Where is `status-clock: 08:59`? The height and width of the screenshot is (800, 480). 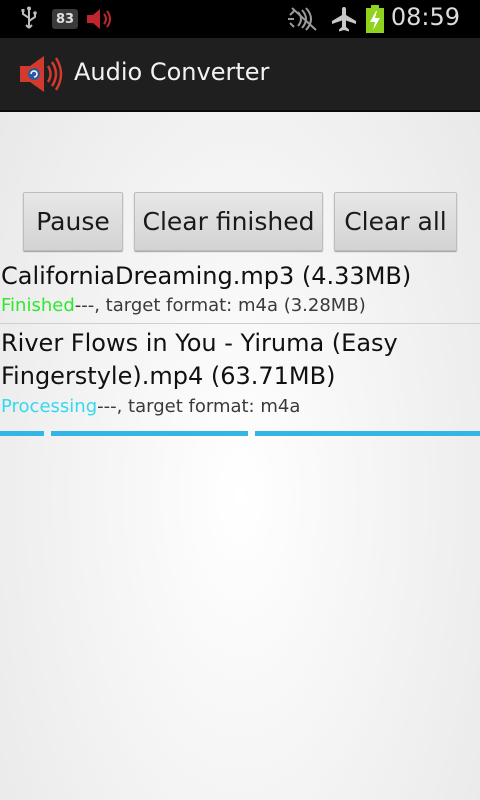 status-clock: 08:59 is located at coordinates (425, 17).